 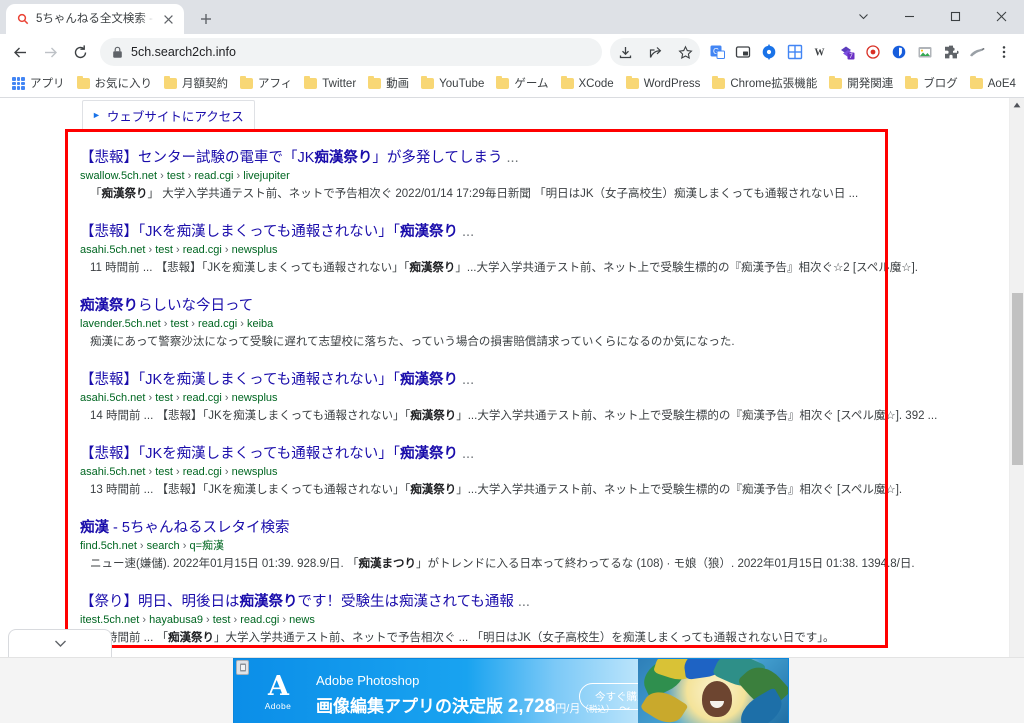 What do you see at coordinates (873, 52) in the screenshot?
I see `record-extension-icon` at bounding box center [873, 52].